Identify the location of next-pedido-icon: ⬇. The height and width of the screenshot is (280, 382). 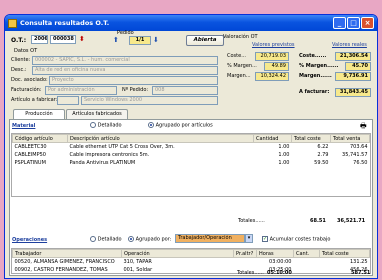
(156, 40).